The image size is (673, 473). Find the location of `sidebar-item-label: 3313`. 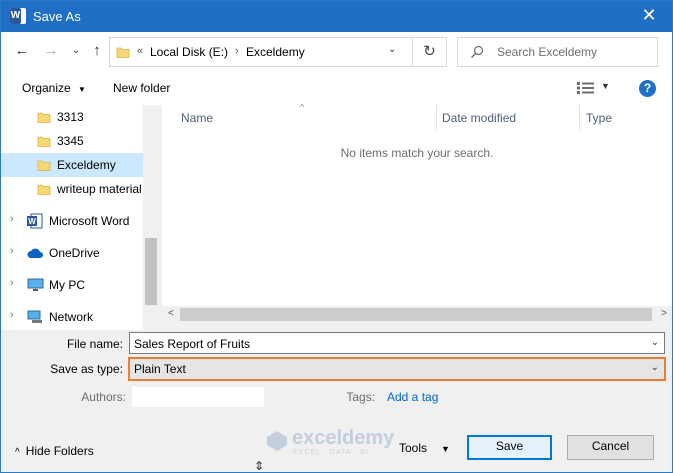

sidebar-item-label: 3313 is located at coordinates (70, 117).